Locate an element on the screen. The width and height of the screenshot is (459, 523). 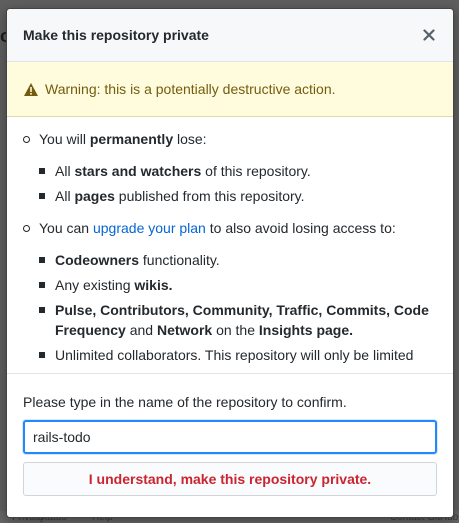
text: You will is located at coordinates (64, 139).